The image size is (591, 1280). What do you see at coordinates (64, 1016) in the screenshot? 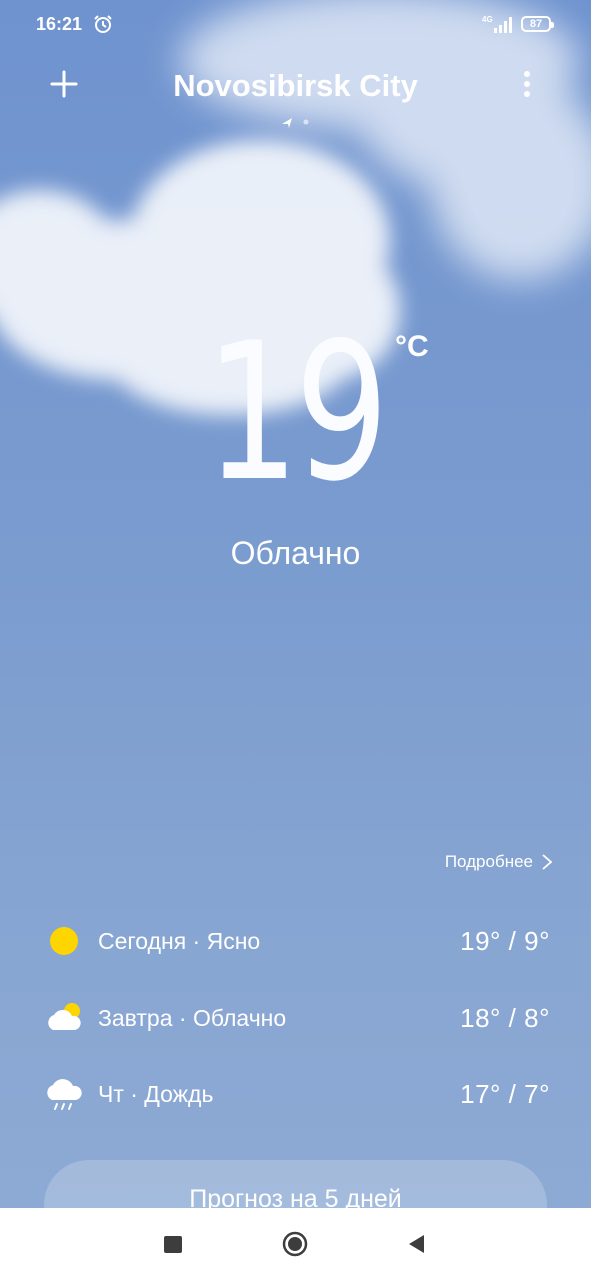
I see `partly-cloudy-icon` at bounding box center [64, 1016].